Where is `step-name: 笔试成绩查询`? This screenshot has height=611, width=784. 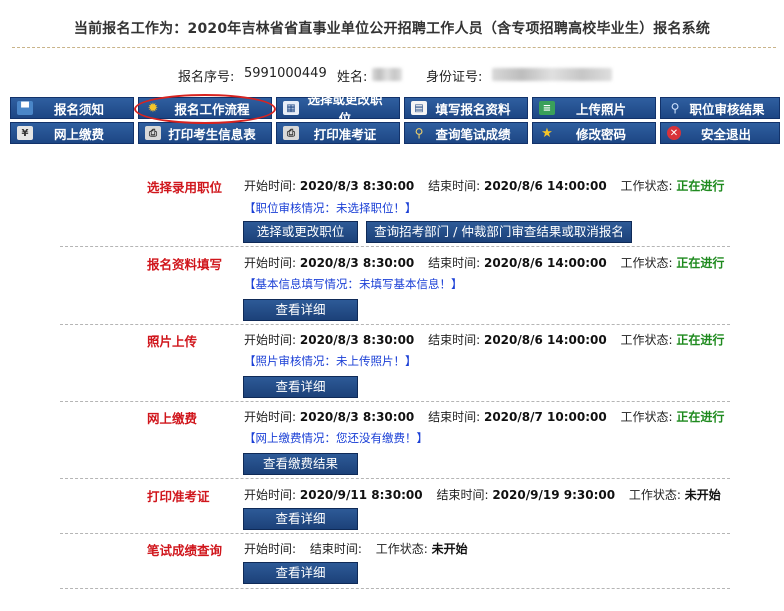 step-name: 笔试成绩查询 is located at coordinates (185, 550).